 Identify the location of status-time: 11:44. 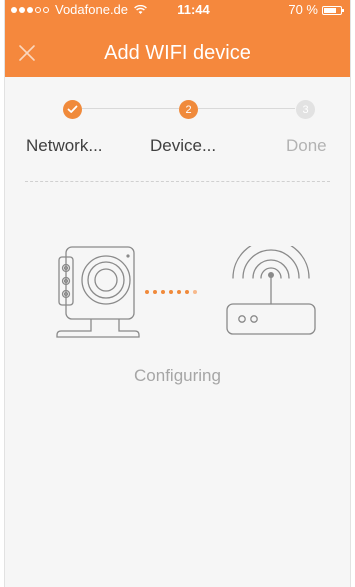
(193, 9).